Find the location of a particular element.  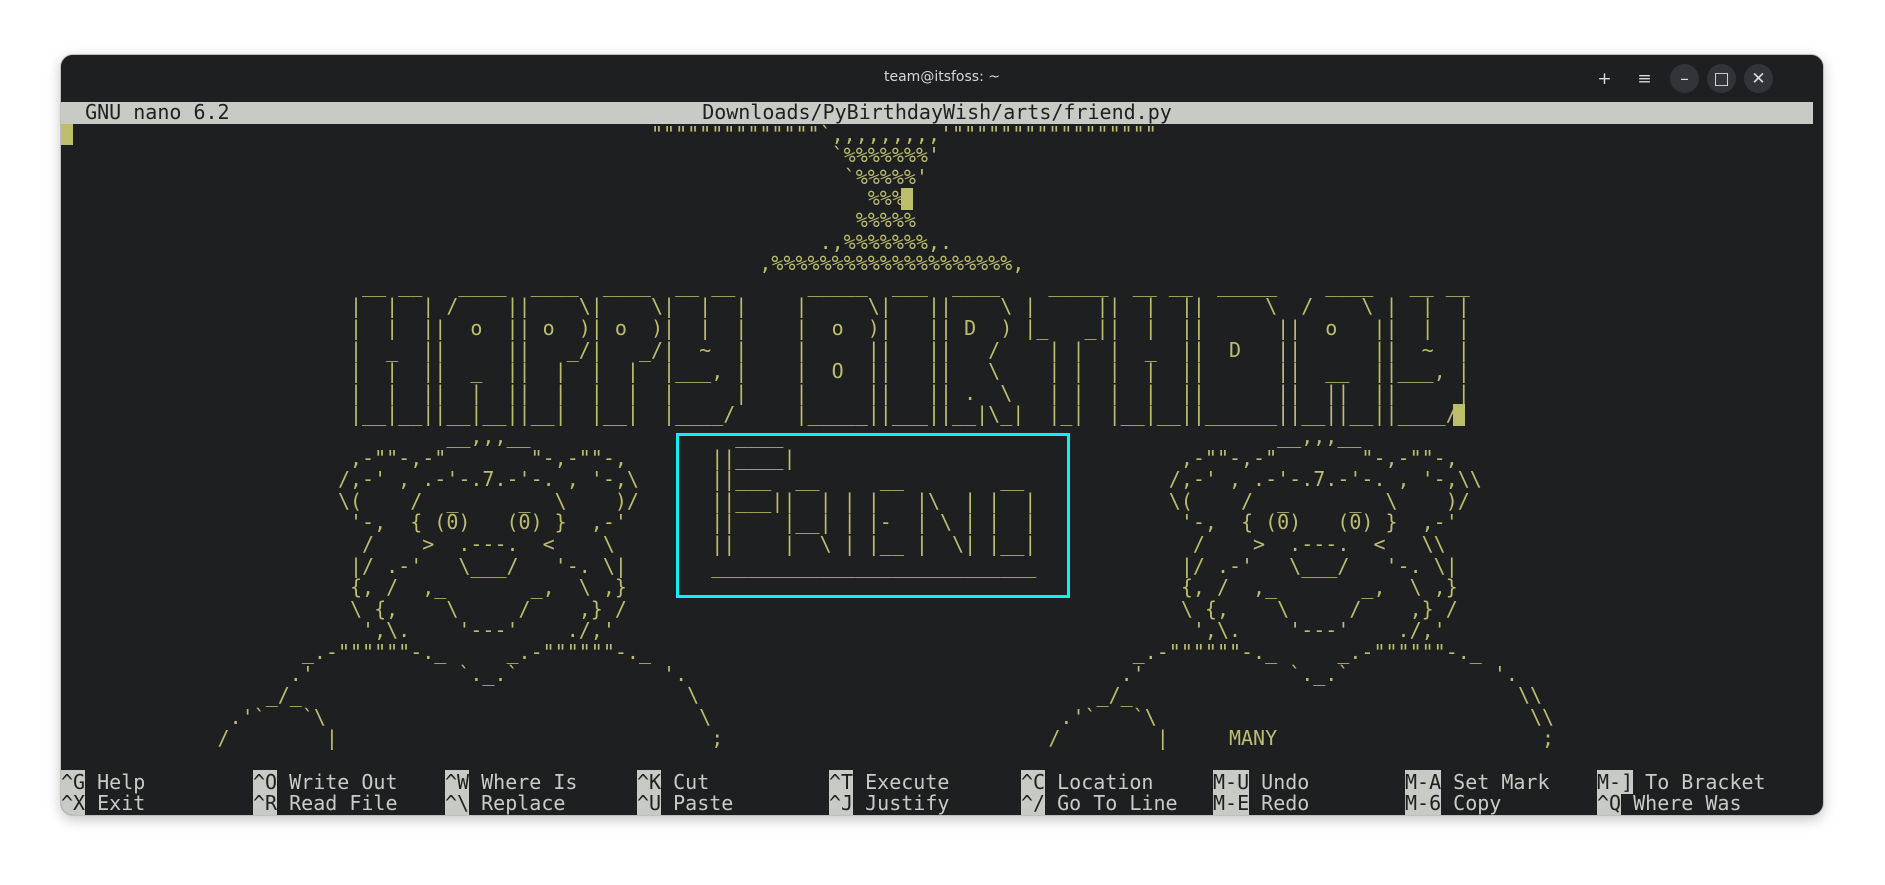

shortcut-label: Read File is located at coordinates (343, 803).